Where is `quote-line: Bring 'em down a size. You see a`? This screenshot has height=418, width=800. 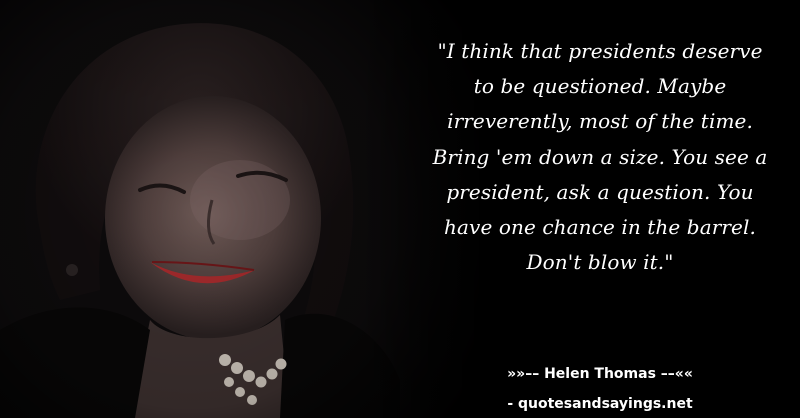 quote-line: Bring 'em down a size. You see a is located at coordinates (600, 156).